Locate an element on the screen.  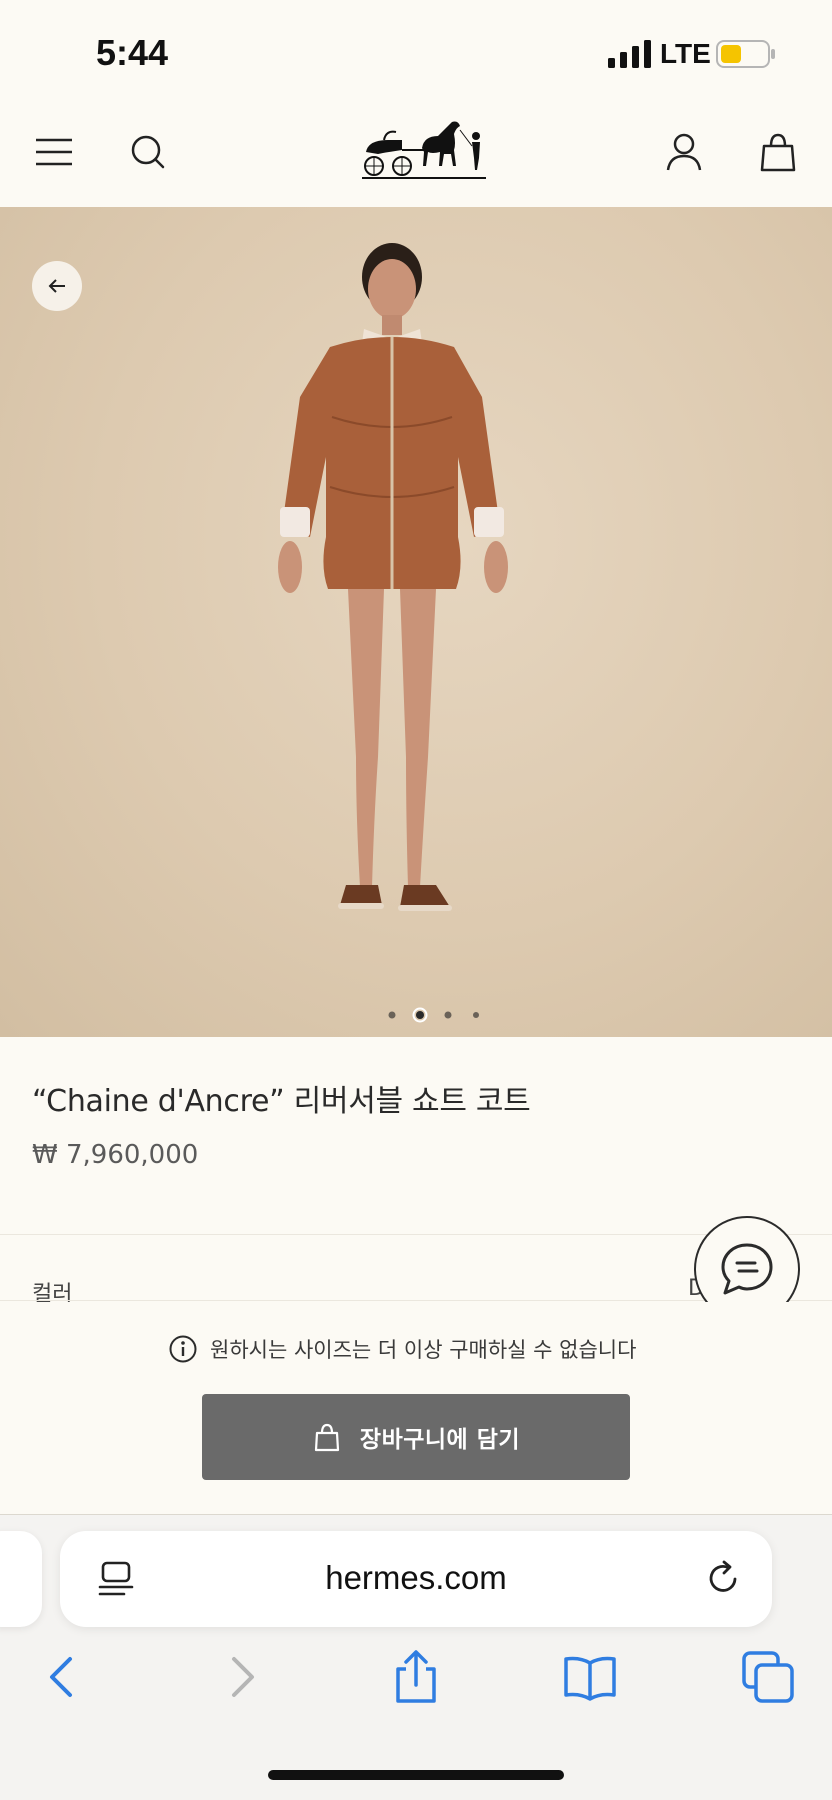
tabs-icon is located at coordinates (768, 1677).